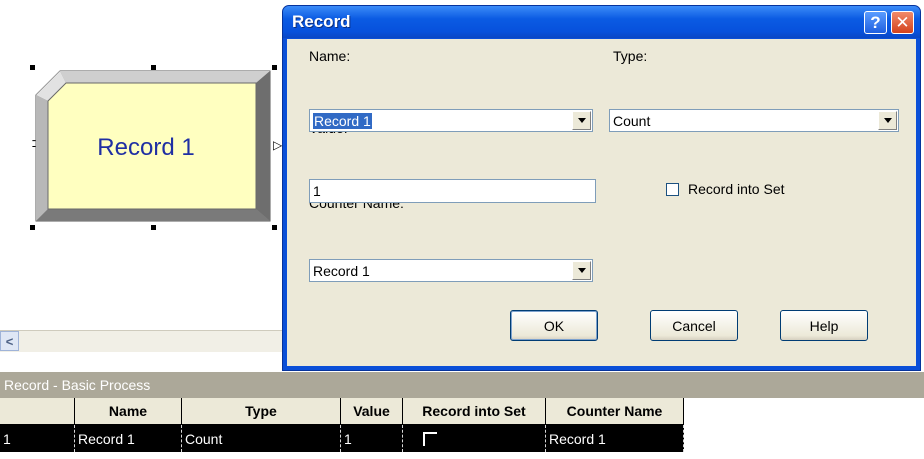 The width and height of the screenshot is (924, 459). Describe the element at coordinates (341, 271) in the screenshot. I see `counter-name-combobox-value: Record 1` at that location.